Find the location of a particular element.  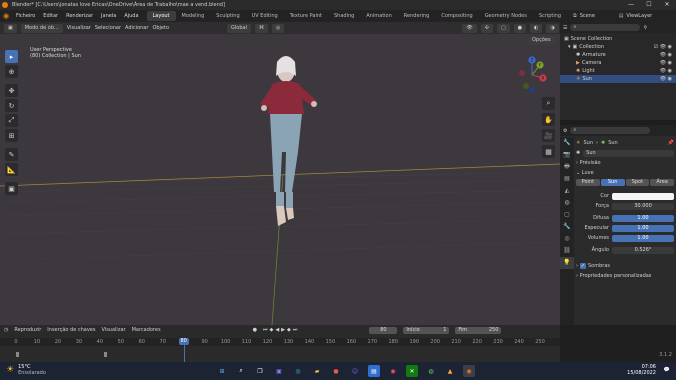

add-menu: Adicionar is located at coordinates (136, 28).